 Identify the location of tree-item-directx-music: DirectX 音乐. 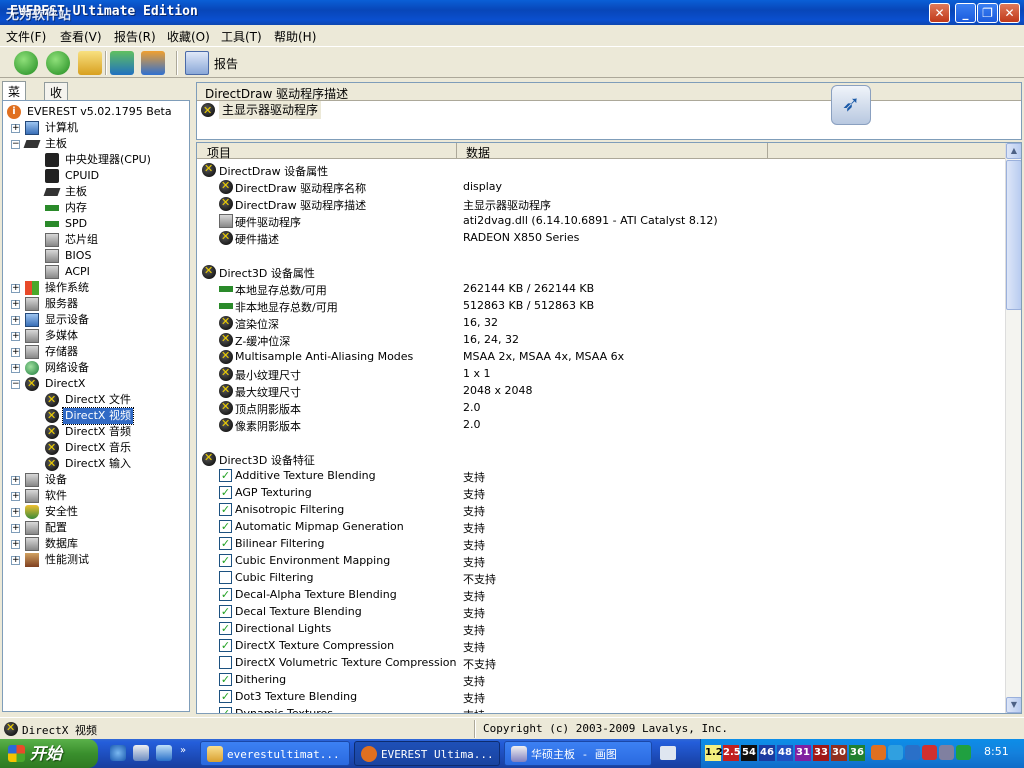
(96, 448).